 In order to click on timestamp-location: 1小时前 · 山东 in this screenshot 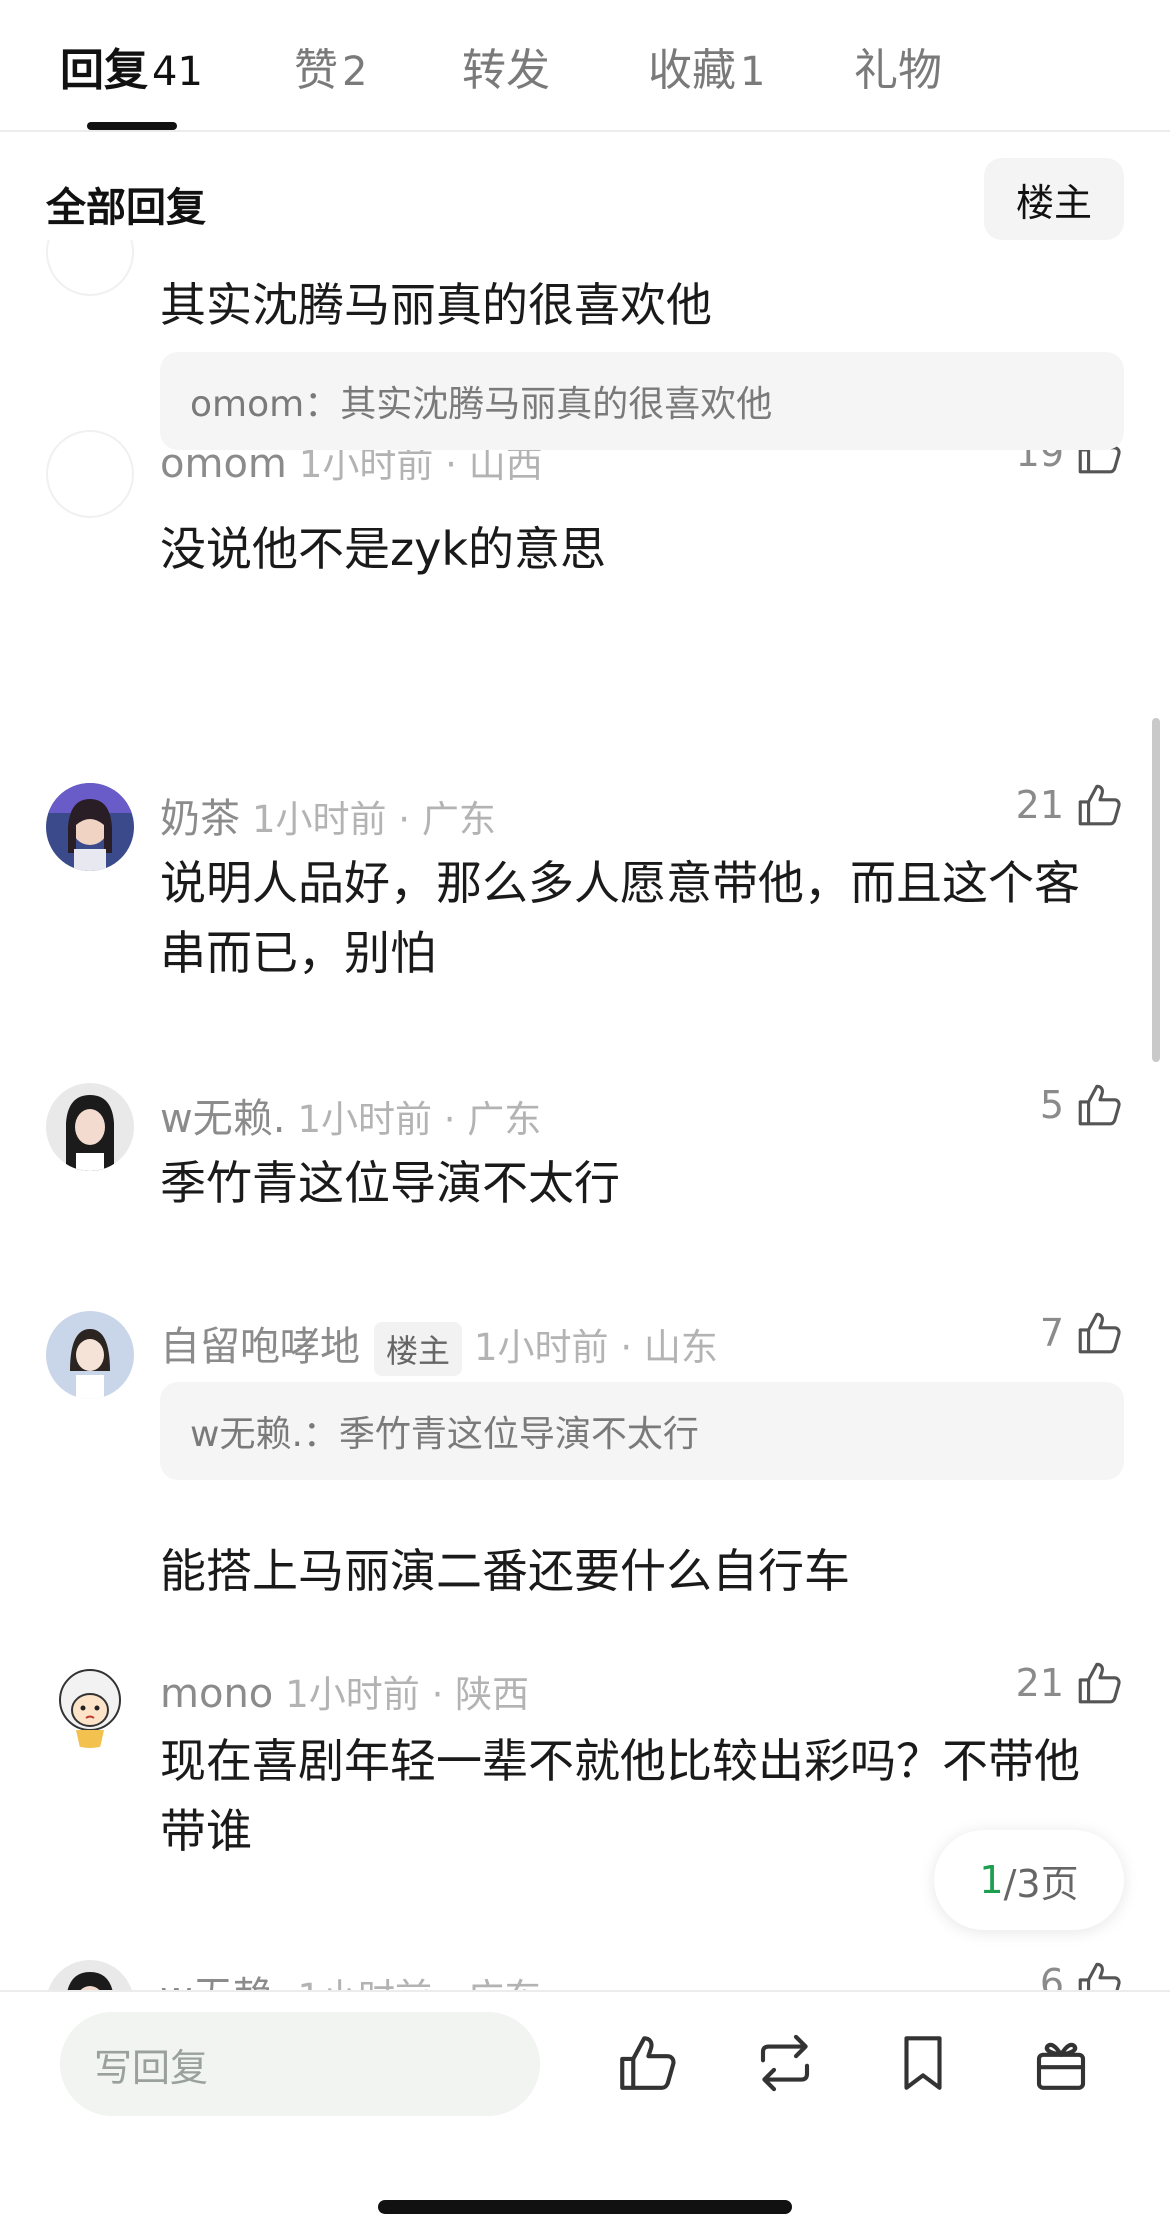, I will do `click(596, 1347)`.